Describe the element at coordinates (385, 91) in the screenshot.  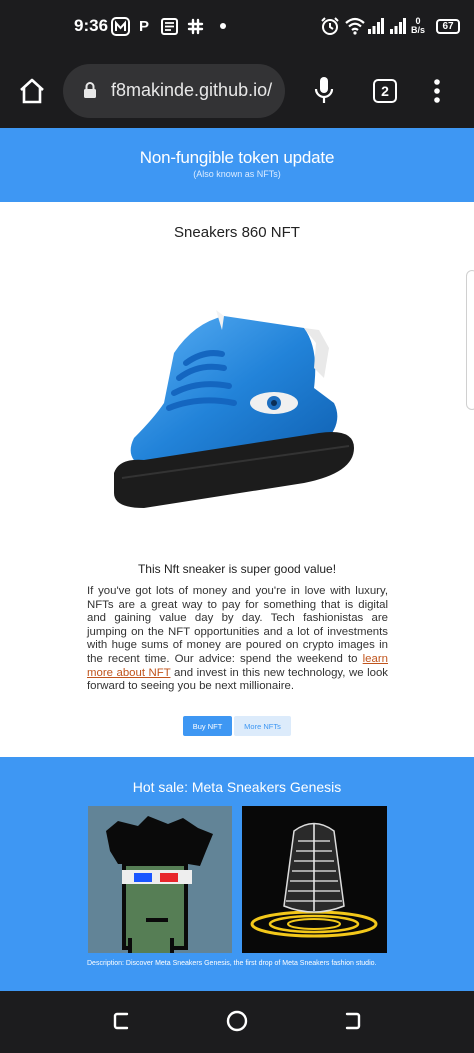
I see `tab-switcher-button: 2` at that location.